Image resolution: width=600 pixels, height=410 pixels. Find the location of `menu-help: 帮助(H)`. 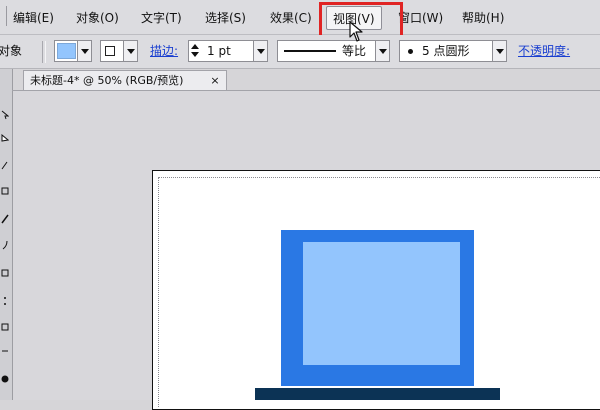

menu-help: 帮助(H) is located at coordinates (483, 18).